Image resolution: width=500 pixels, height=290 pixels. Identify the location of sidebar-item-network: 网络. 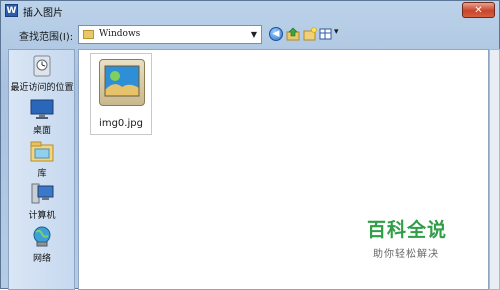
(42, 244).